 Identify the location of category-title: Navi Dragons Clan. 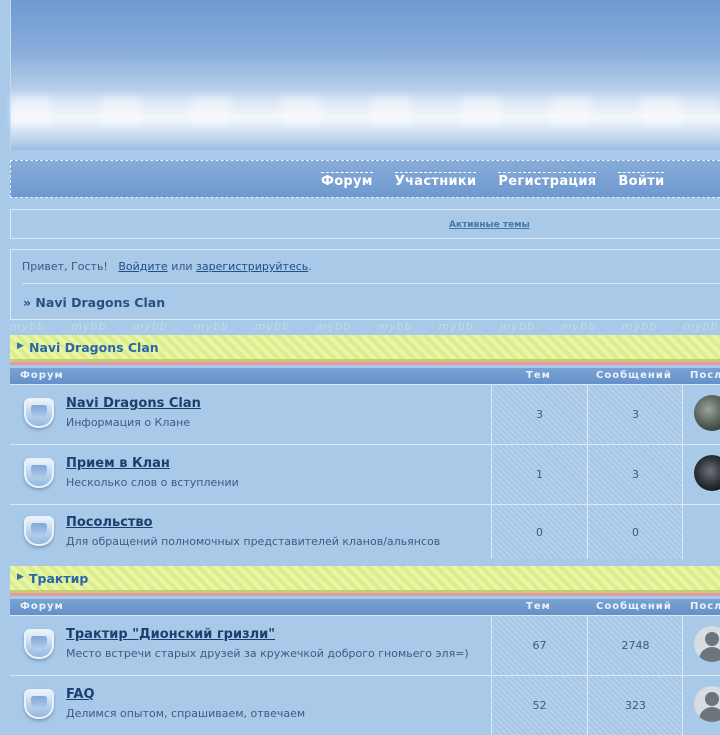
(94, 347).